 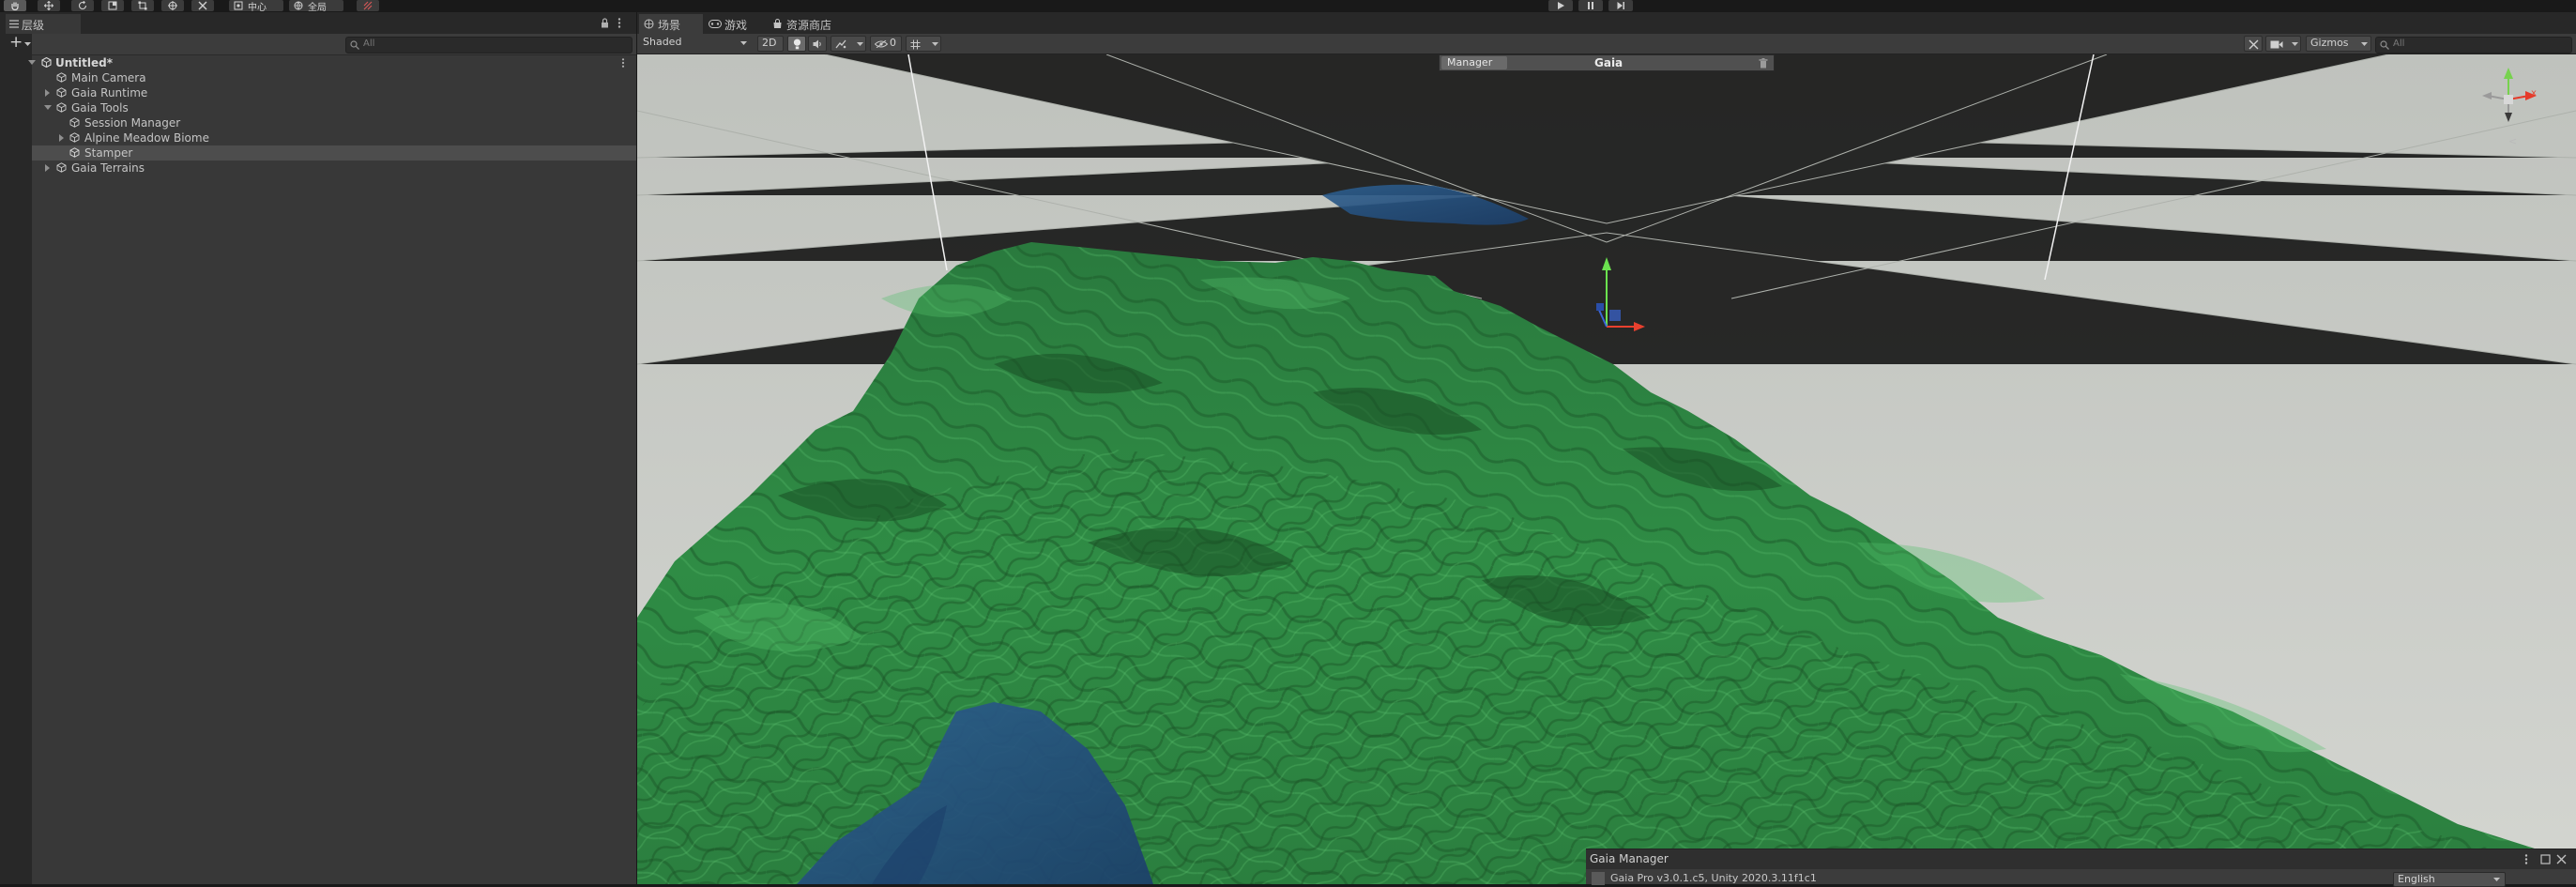 I want to click on tab-scene: 场景, so click(x=671, y=24).